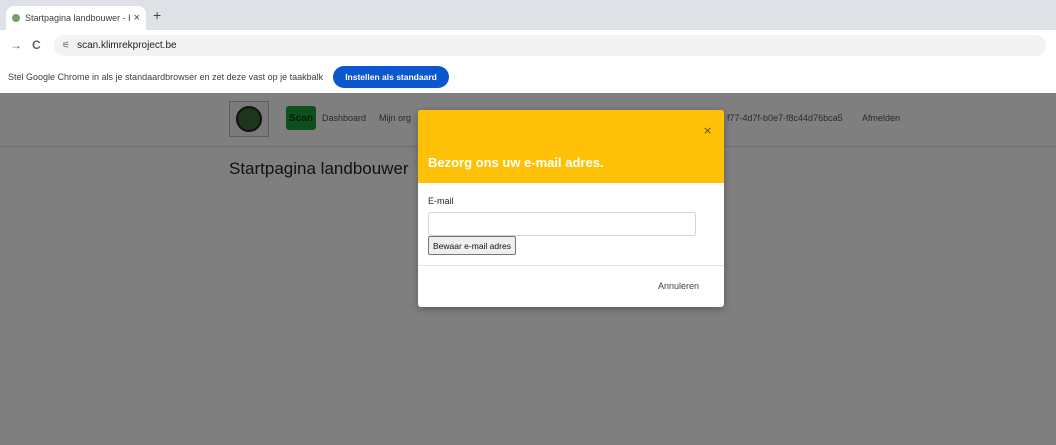 Image resolution: width=1056 pixels, height=445 pixels. What do you see at coordinates (66, 45) in the screenshot?
I see `tune-icon: ⚟` at bounding box center [66, 45].